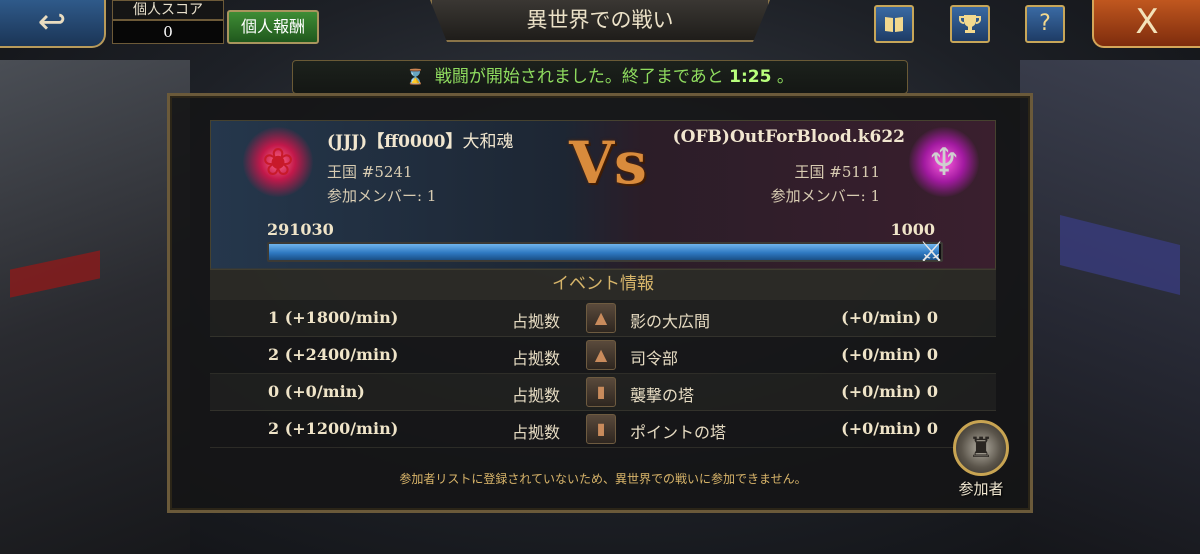  I want to click on event-row: 2 (+1200/min) 占拠数 ▮ ポイントの塔 (+0/min) 0, so click(603, 429).